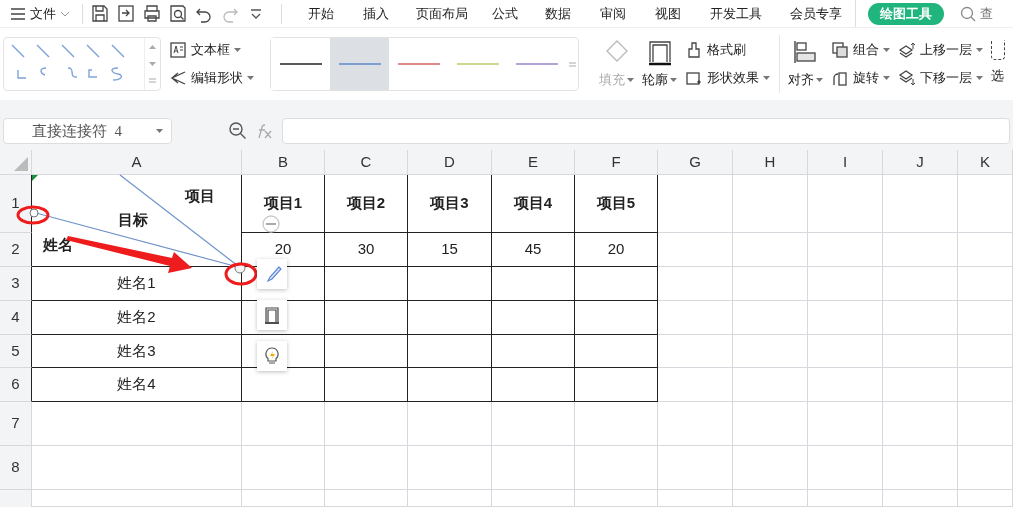 The height and width of the screenshot is (507, 1013). I want to click on chevron-icon, so click(65, 13).